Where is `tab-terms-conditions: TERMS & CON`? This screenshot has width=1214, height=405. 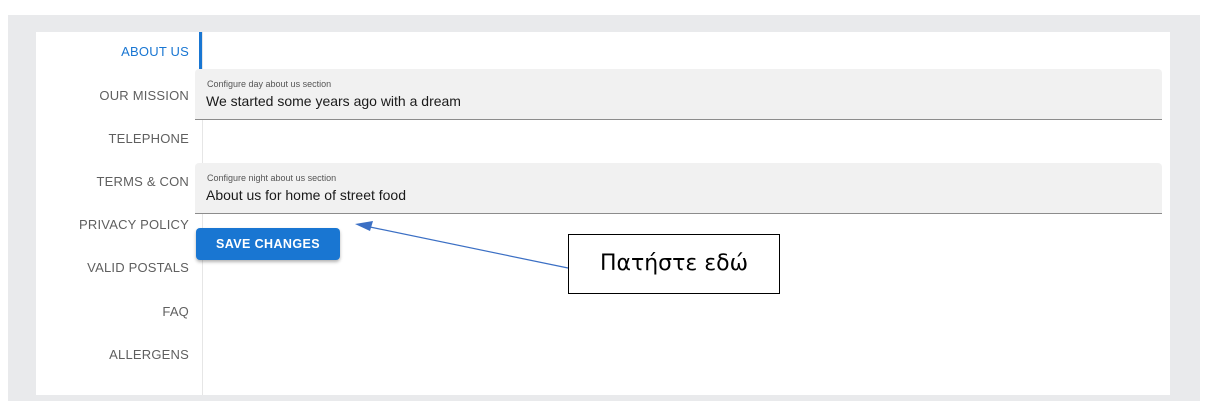 tab-terms-conditions: TERMS & CON is located at coordinates (117, 182).